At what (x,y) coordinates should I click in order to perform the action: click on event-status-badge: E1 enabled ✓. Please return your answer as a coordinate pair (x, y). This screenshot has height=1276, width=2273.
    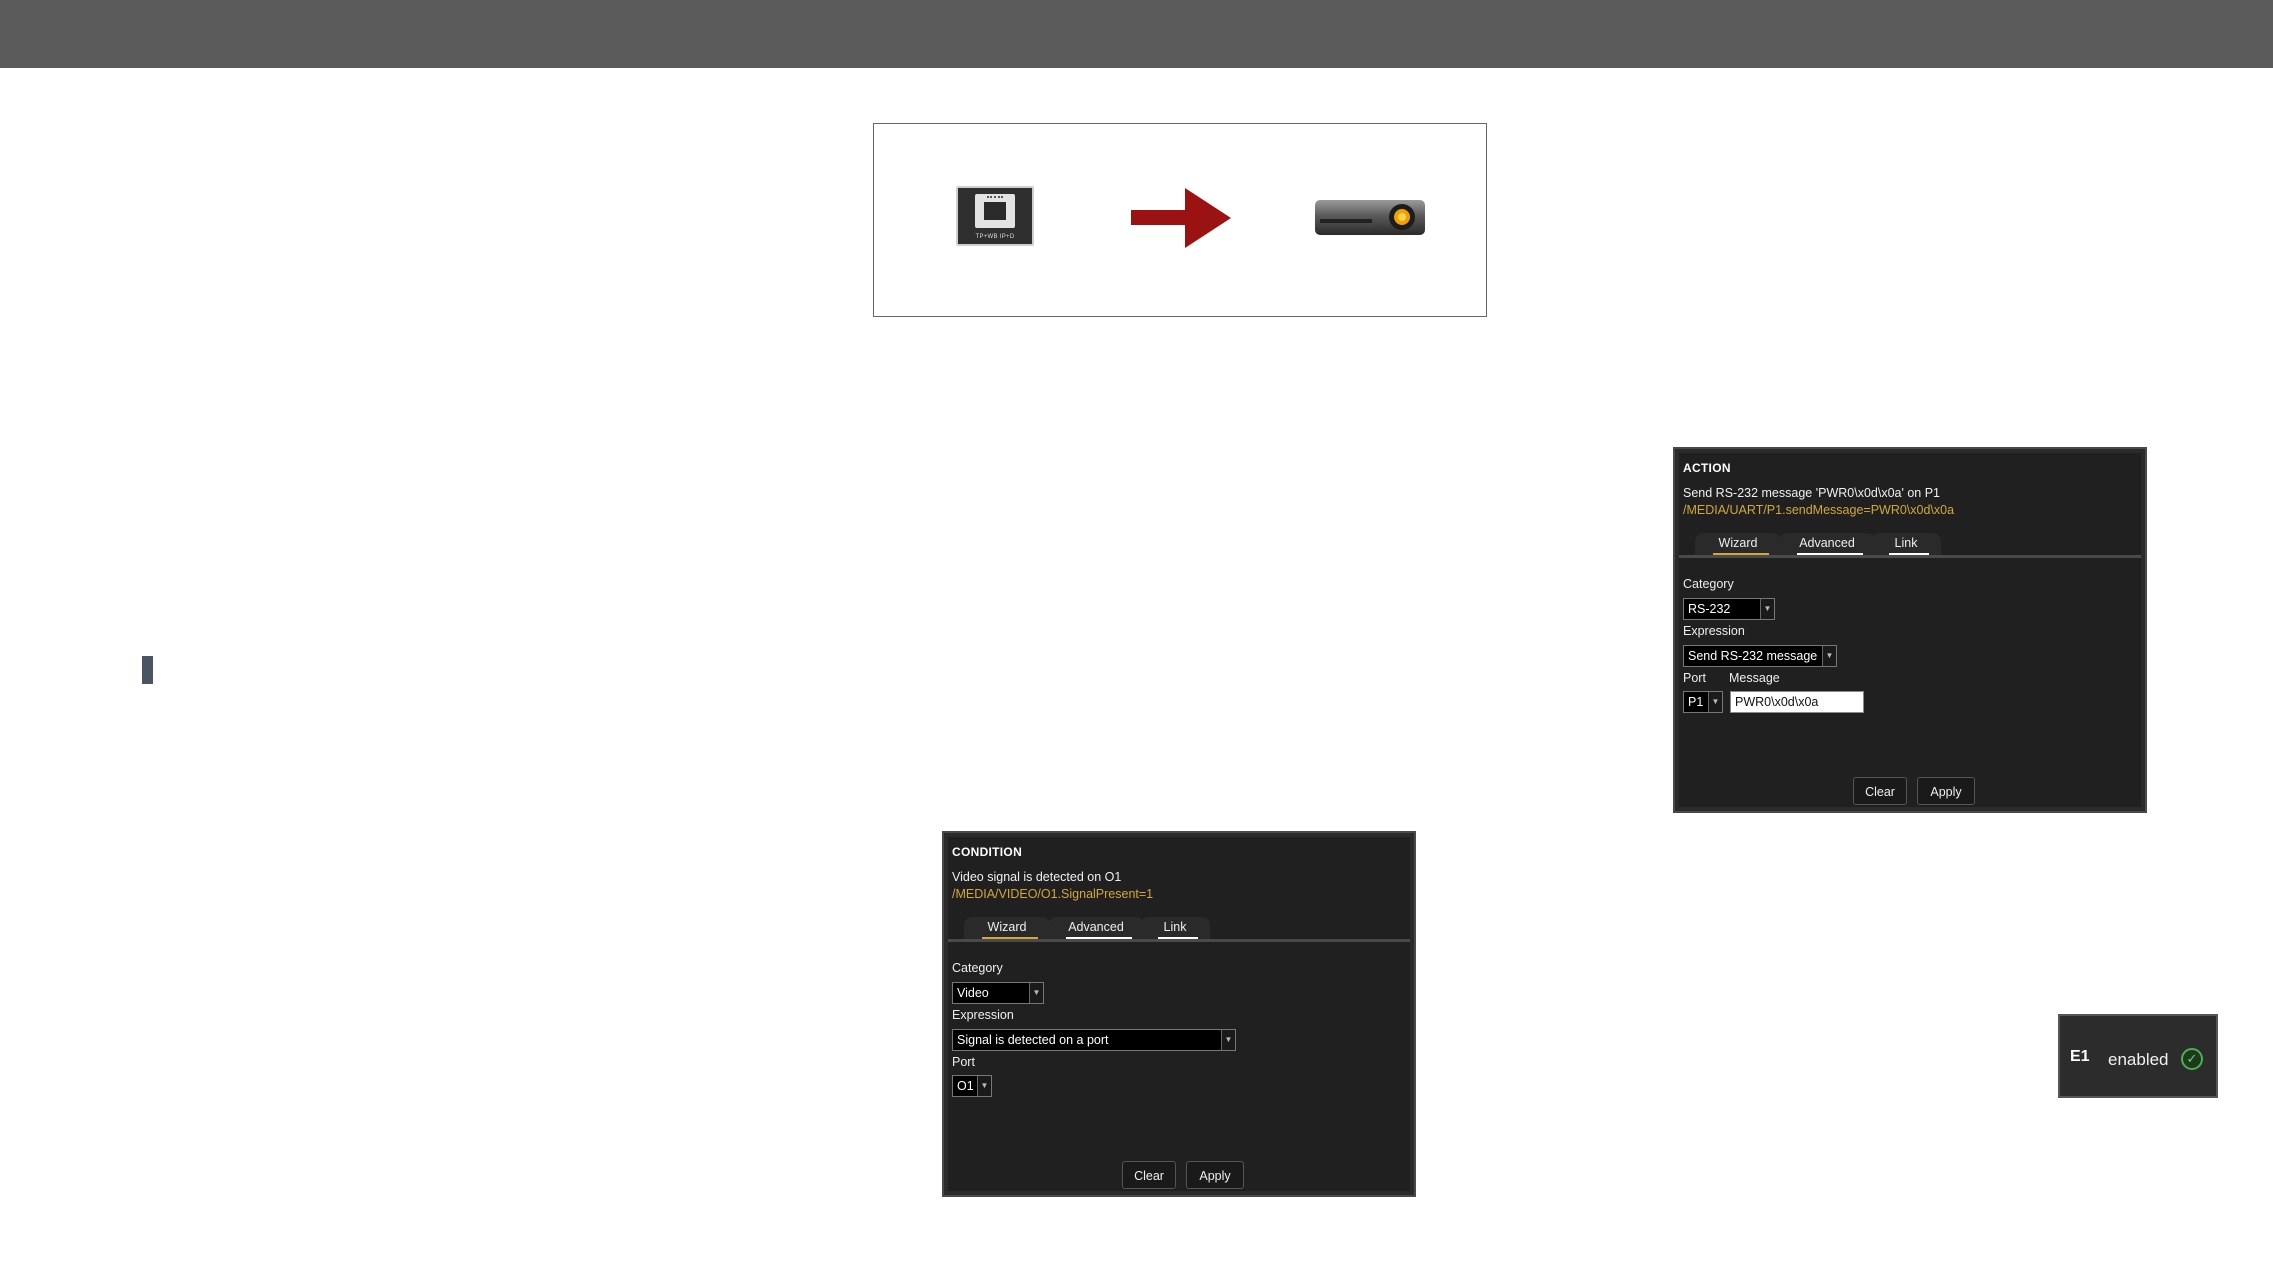
    Looking at the image, I should click on (2138, 1056).